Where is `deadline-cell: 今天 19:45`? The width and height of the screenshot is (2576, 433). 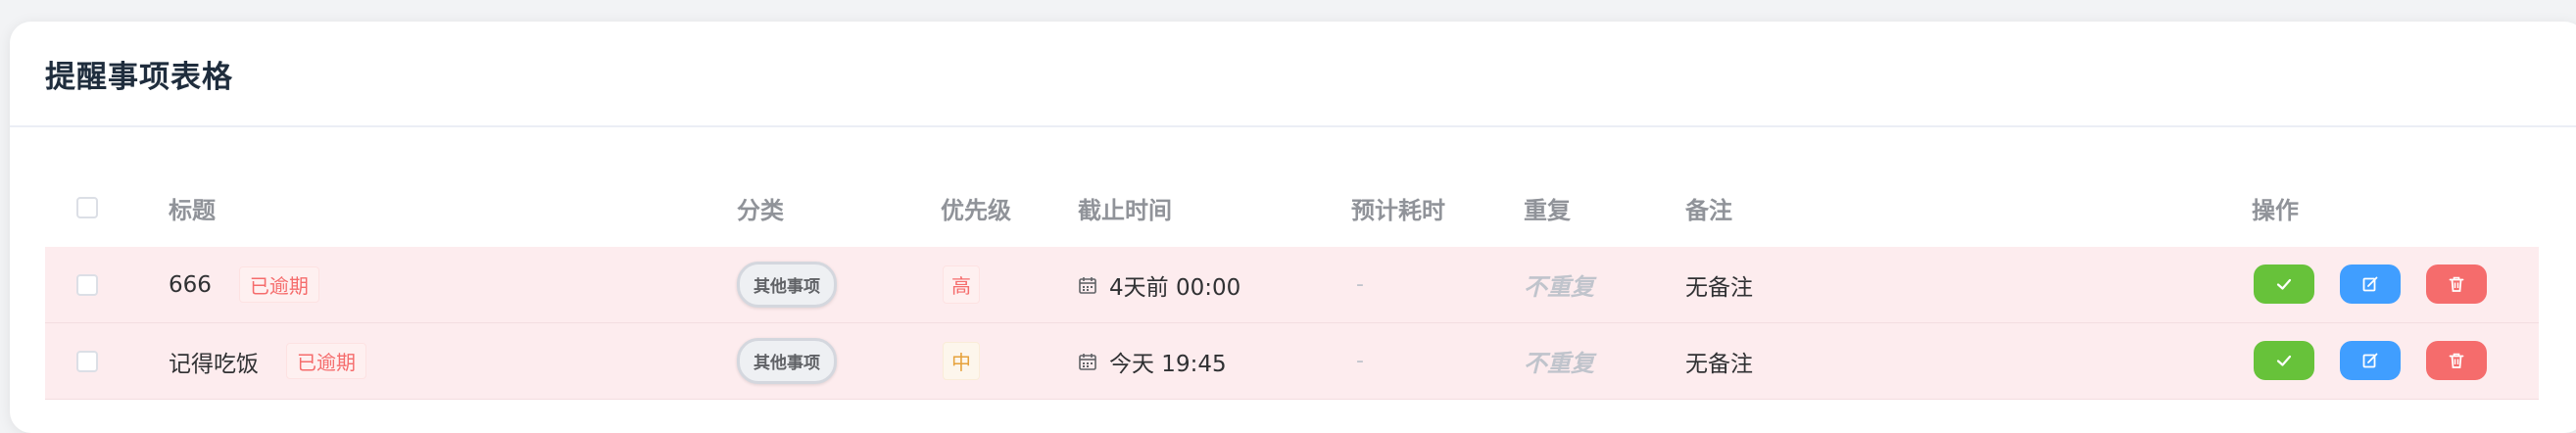
deadline-cell: 今天 19:45 is located at coordinates (1152, 361).